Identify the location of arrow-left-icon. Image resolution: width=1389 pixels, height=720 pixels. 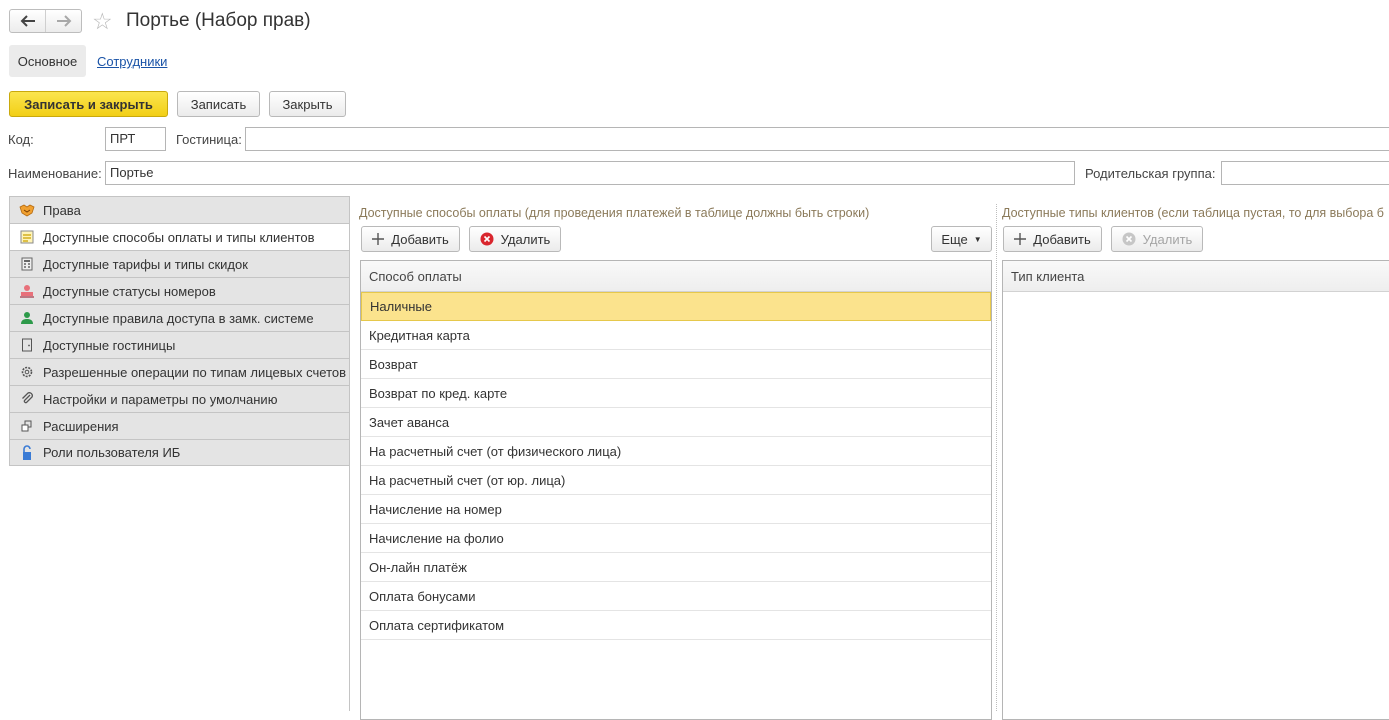
(27, 21).